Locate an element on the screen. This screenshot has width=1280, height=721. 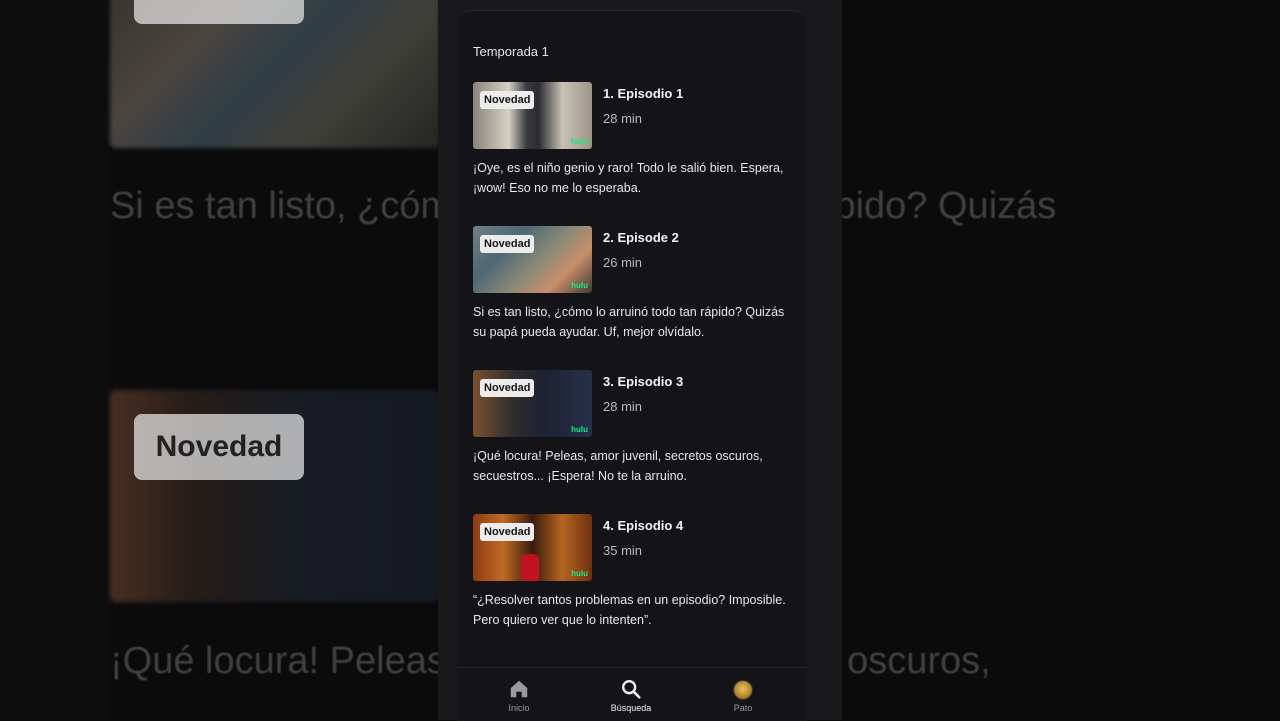
episode-thumbnail-1: Novedad hulu is located at coordinates (532, 115).